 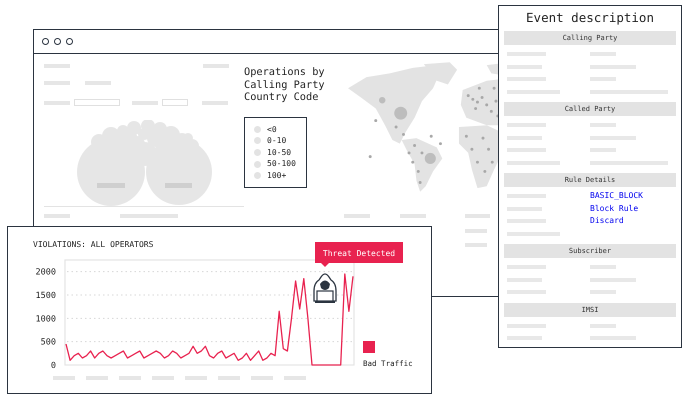 I want to click on y-axis-label: 0, so click(x=53, y=366).